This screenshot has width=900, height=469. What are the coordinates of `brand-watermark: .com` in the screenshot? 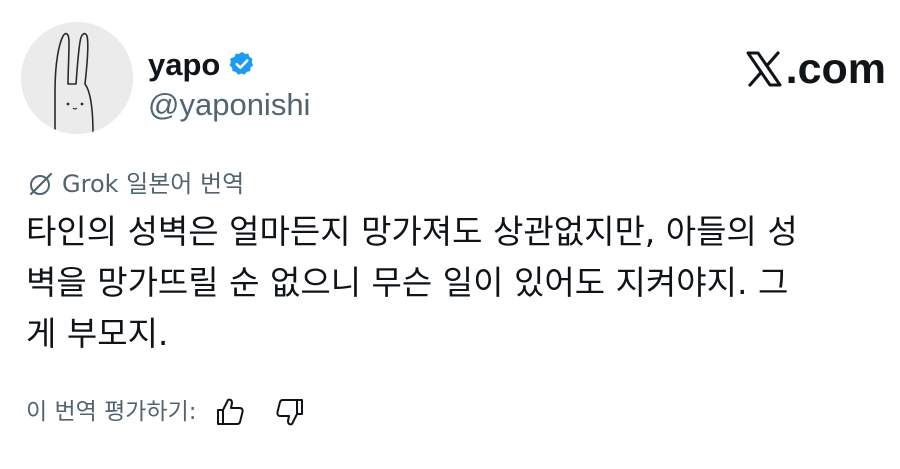 It's located at (815, 69).